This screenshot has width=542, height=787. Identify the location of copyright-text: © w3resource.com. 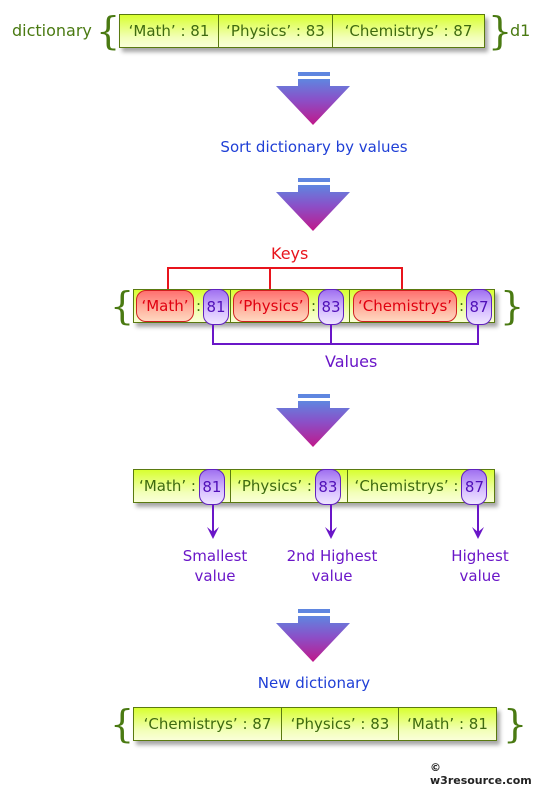
(481, 774).